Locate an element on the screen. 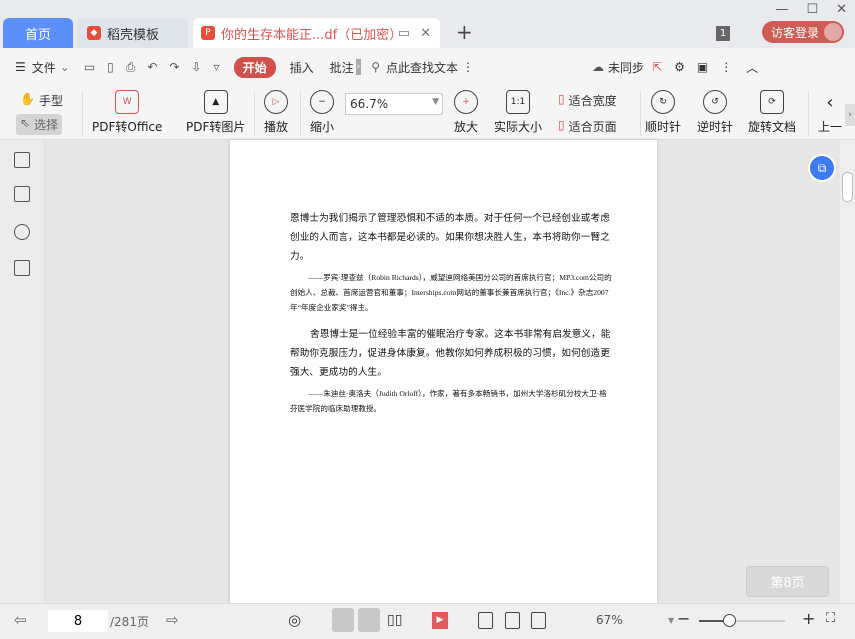 The height and width of the screenshot is (639, 855). file-menu: 文件 is located at coordinates (44, 67).